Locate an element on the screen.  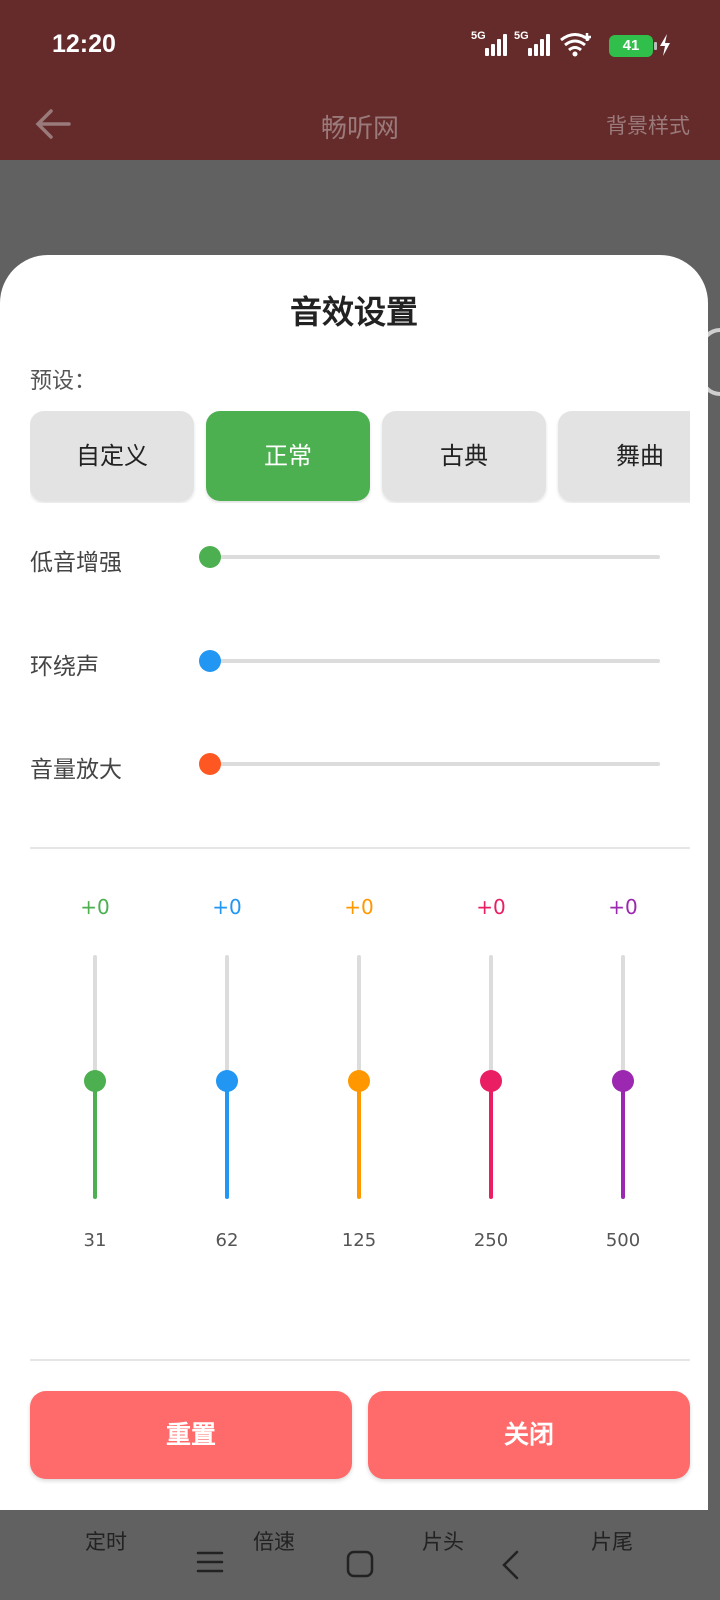
eq-freq-label: 125 is located at coordinates (359, 1240).